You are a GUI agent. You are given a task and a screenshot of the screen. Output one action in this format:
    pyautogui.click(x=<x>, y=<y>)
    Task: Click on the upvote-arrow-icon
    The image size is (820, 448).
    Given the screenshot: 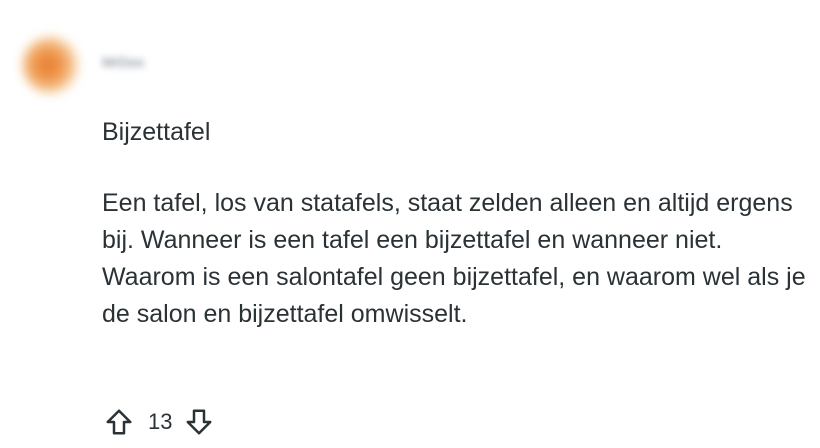 What is the action you would take?
    pyautogui.click(x=119, y=422)
    